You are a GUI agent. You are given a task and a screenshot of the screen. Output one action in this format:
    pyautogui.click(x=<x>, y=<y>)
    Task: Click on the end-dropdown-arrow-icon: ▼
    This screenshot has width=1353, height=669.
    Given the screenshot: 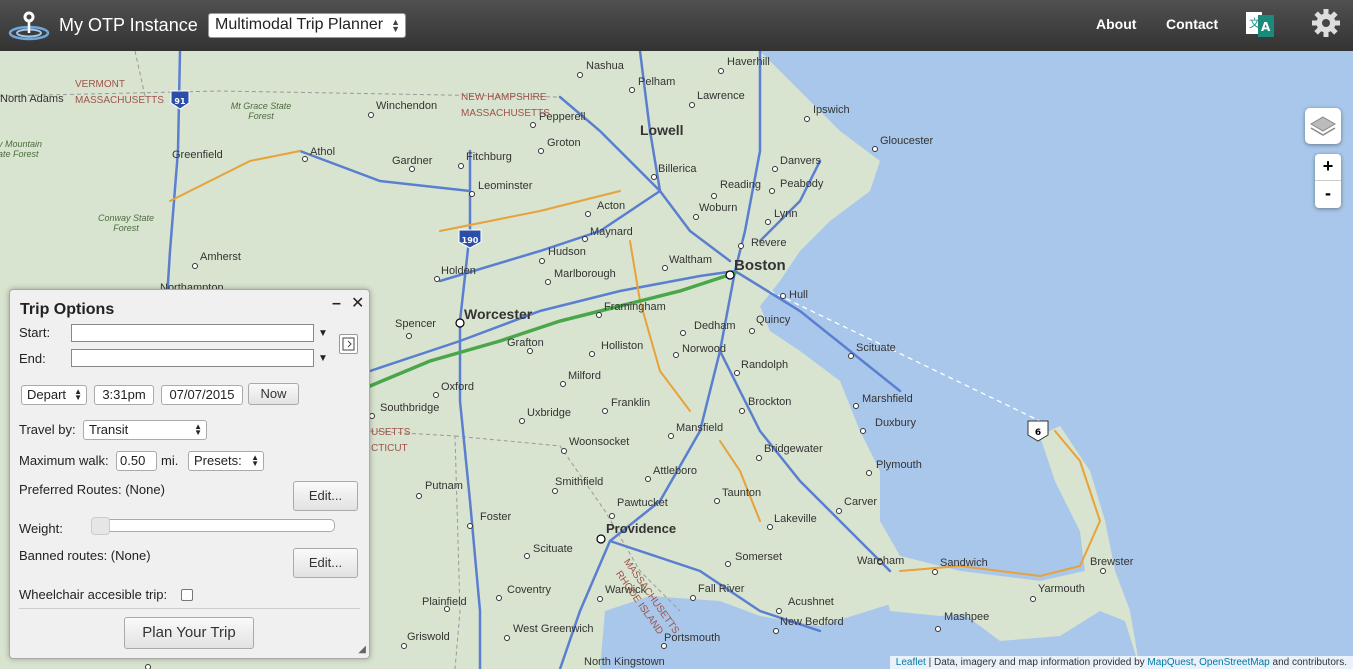 What is the action you would take?
    pyautogui.click(x=323, y=358)
    